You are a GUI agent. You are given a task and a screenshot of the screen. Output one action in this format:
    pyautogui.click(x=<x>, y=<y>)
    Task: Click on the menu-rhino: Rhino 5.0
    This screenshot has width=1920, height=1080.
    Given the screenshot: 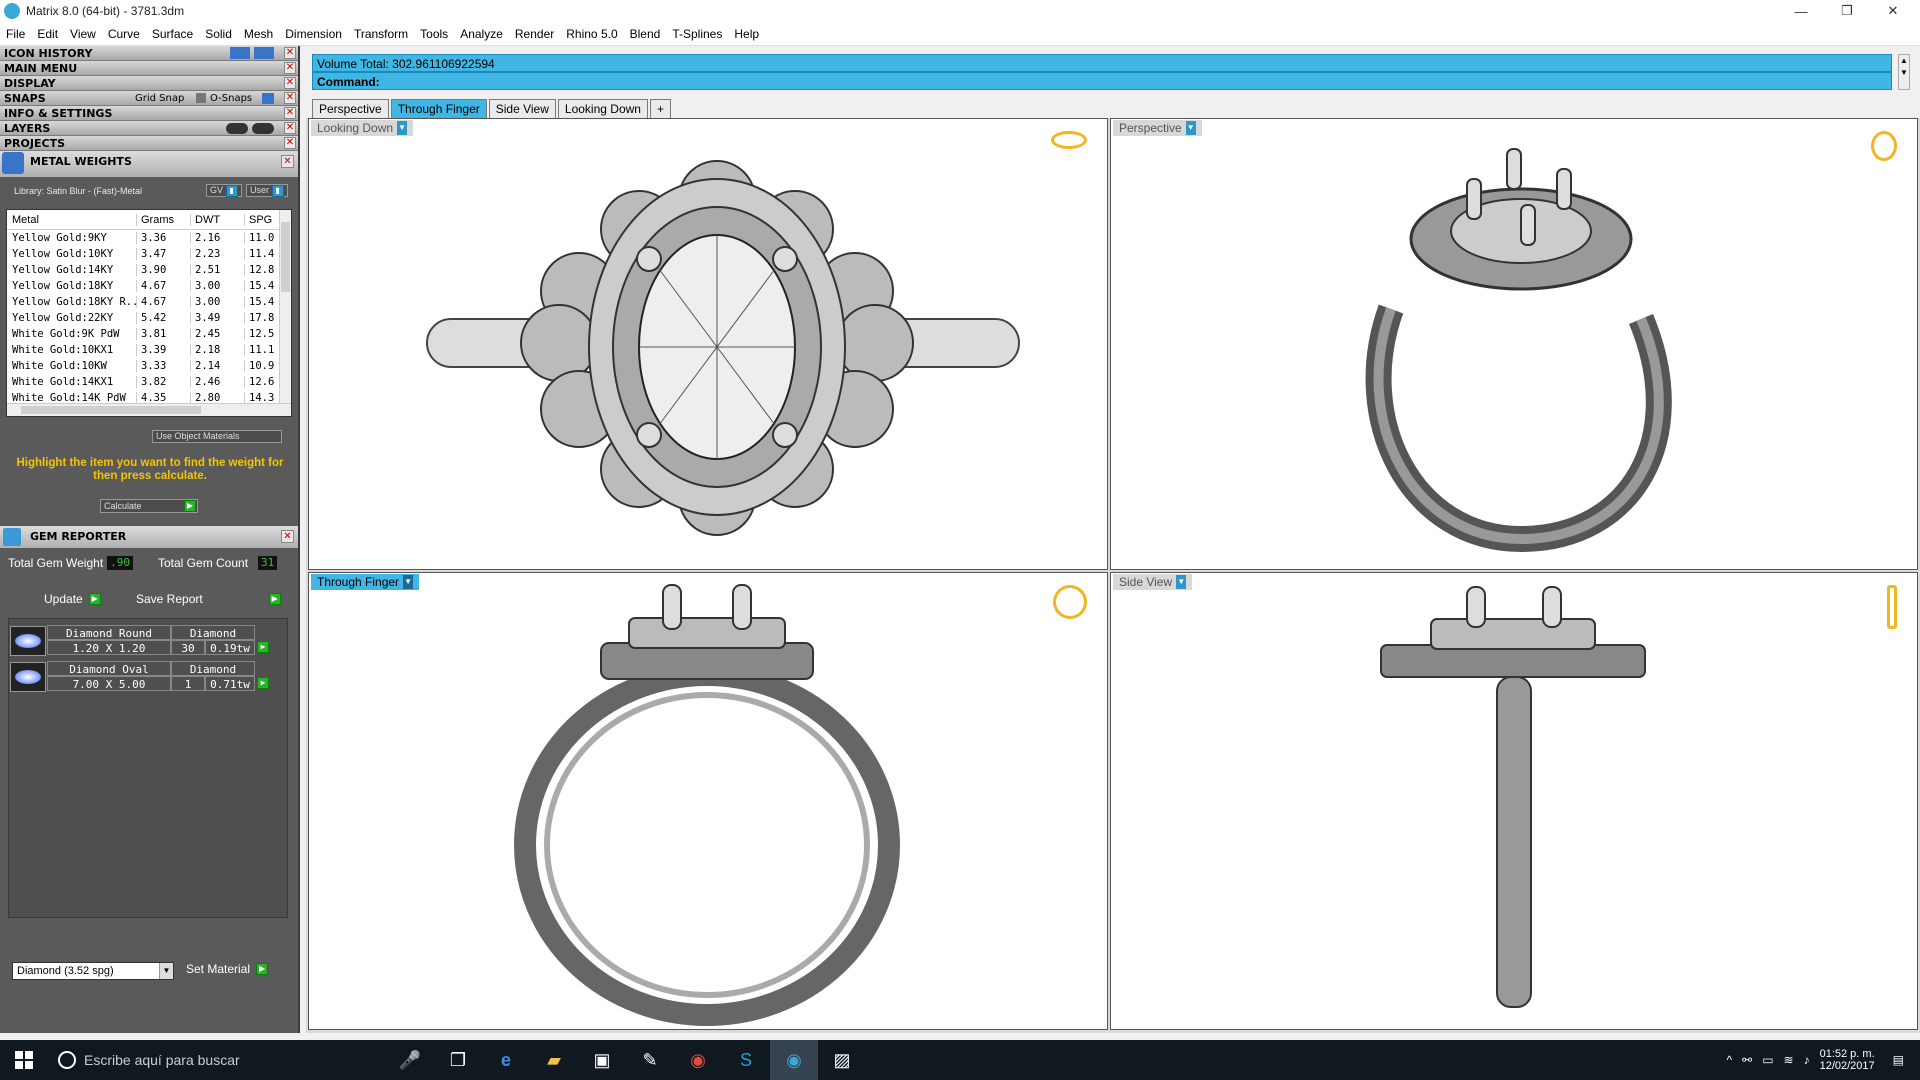 What is the action you would take?
    pyautogui.click(x=591, y=34)
    